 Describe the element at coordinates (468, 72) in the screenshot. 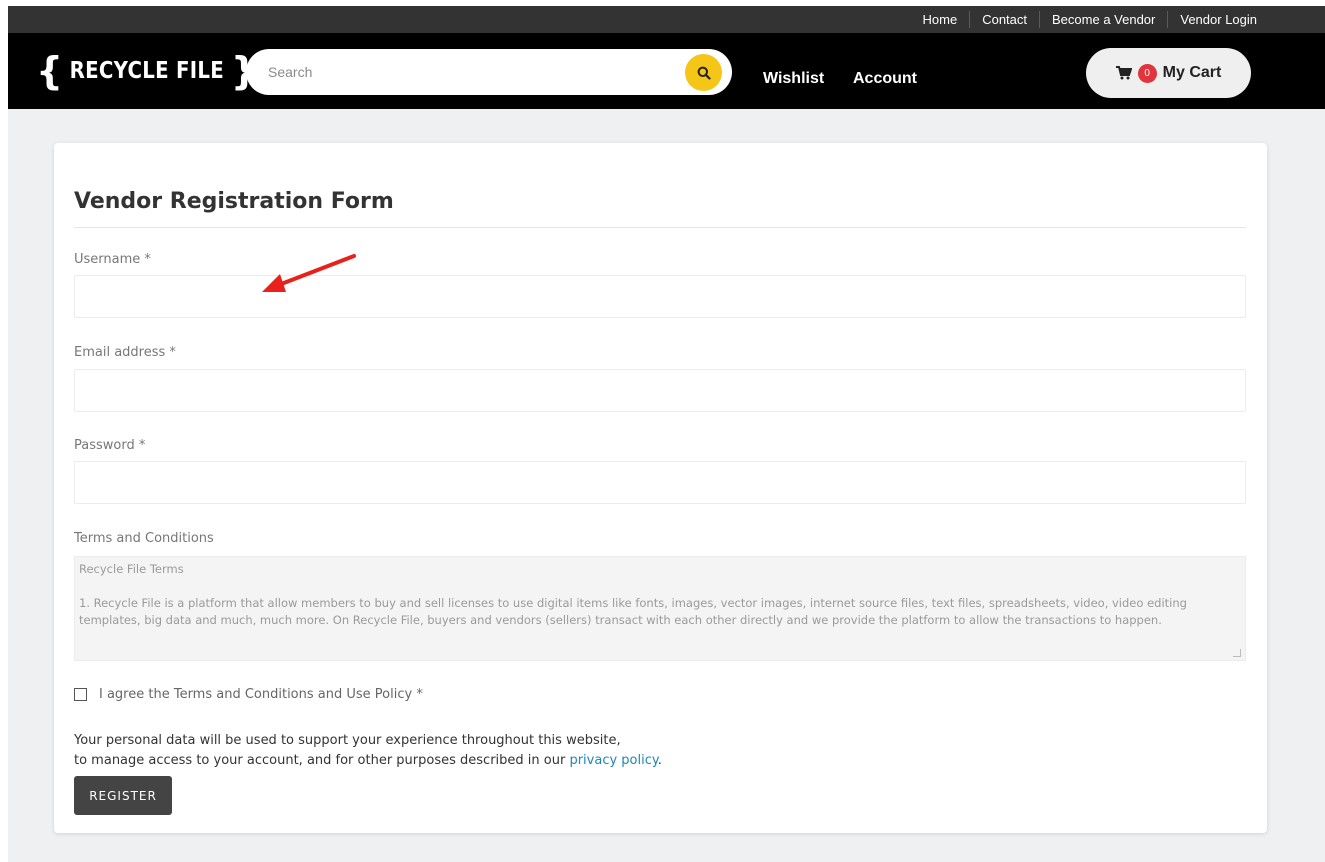

I see `search-input` at that location.